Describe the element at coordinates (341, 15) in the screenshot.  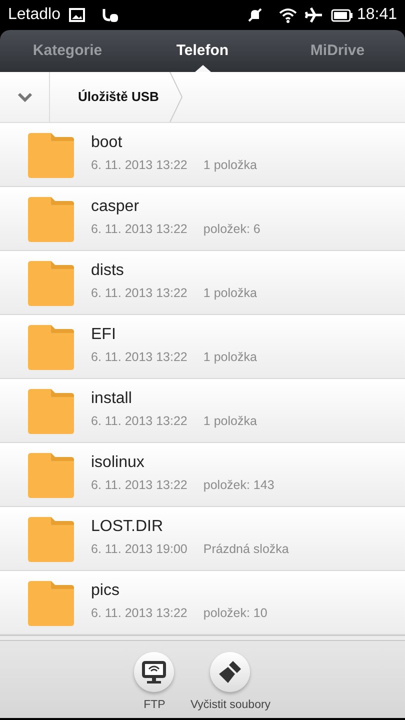
I see `battery-icon` at that location.